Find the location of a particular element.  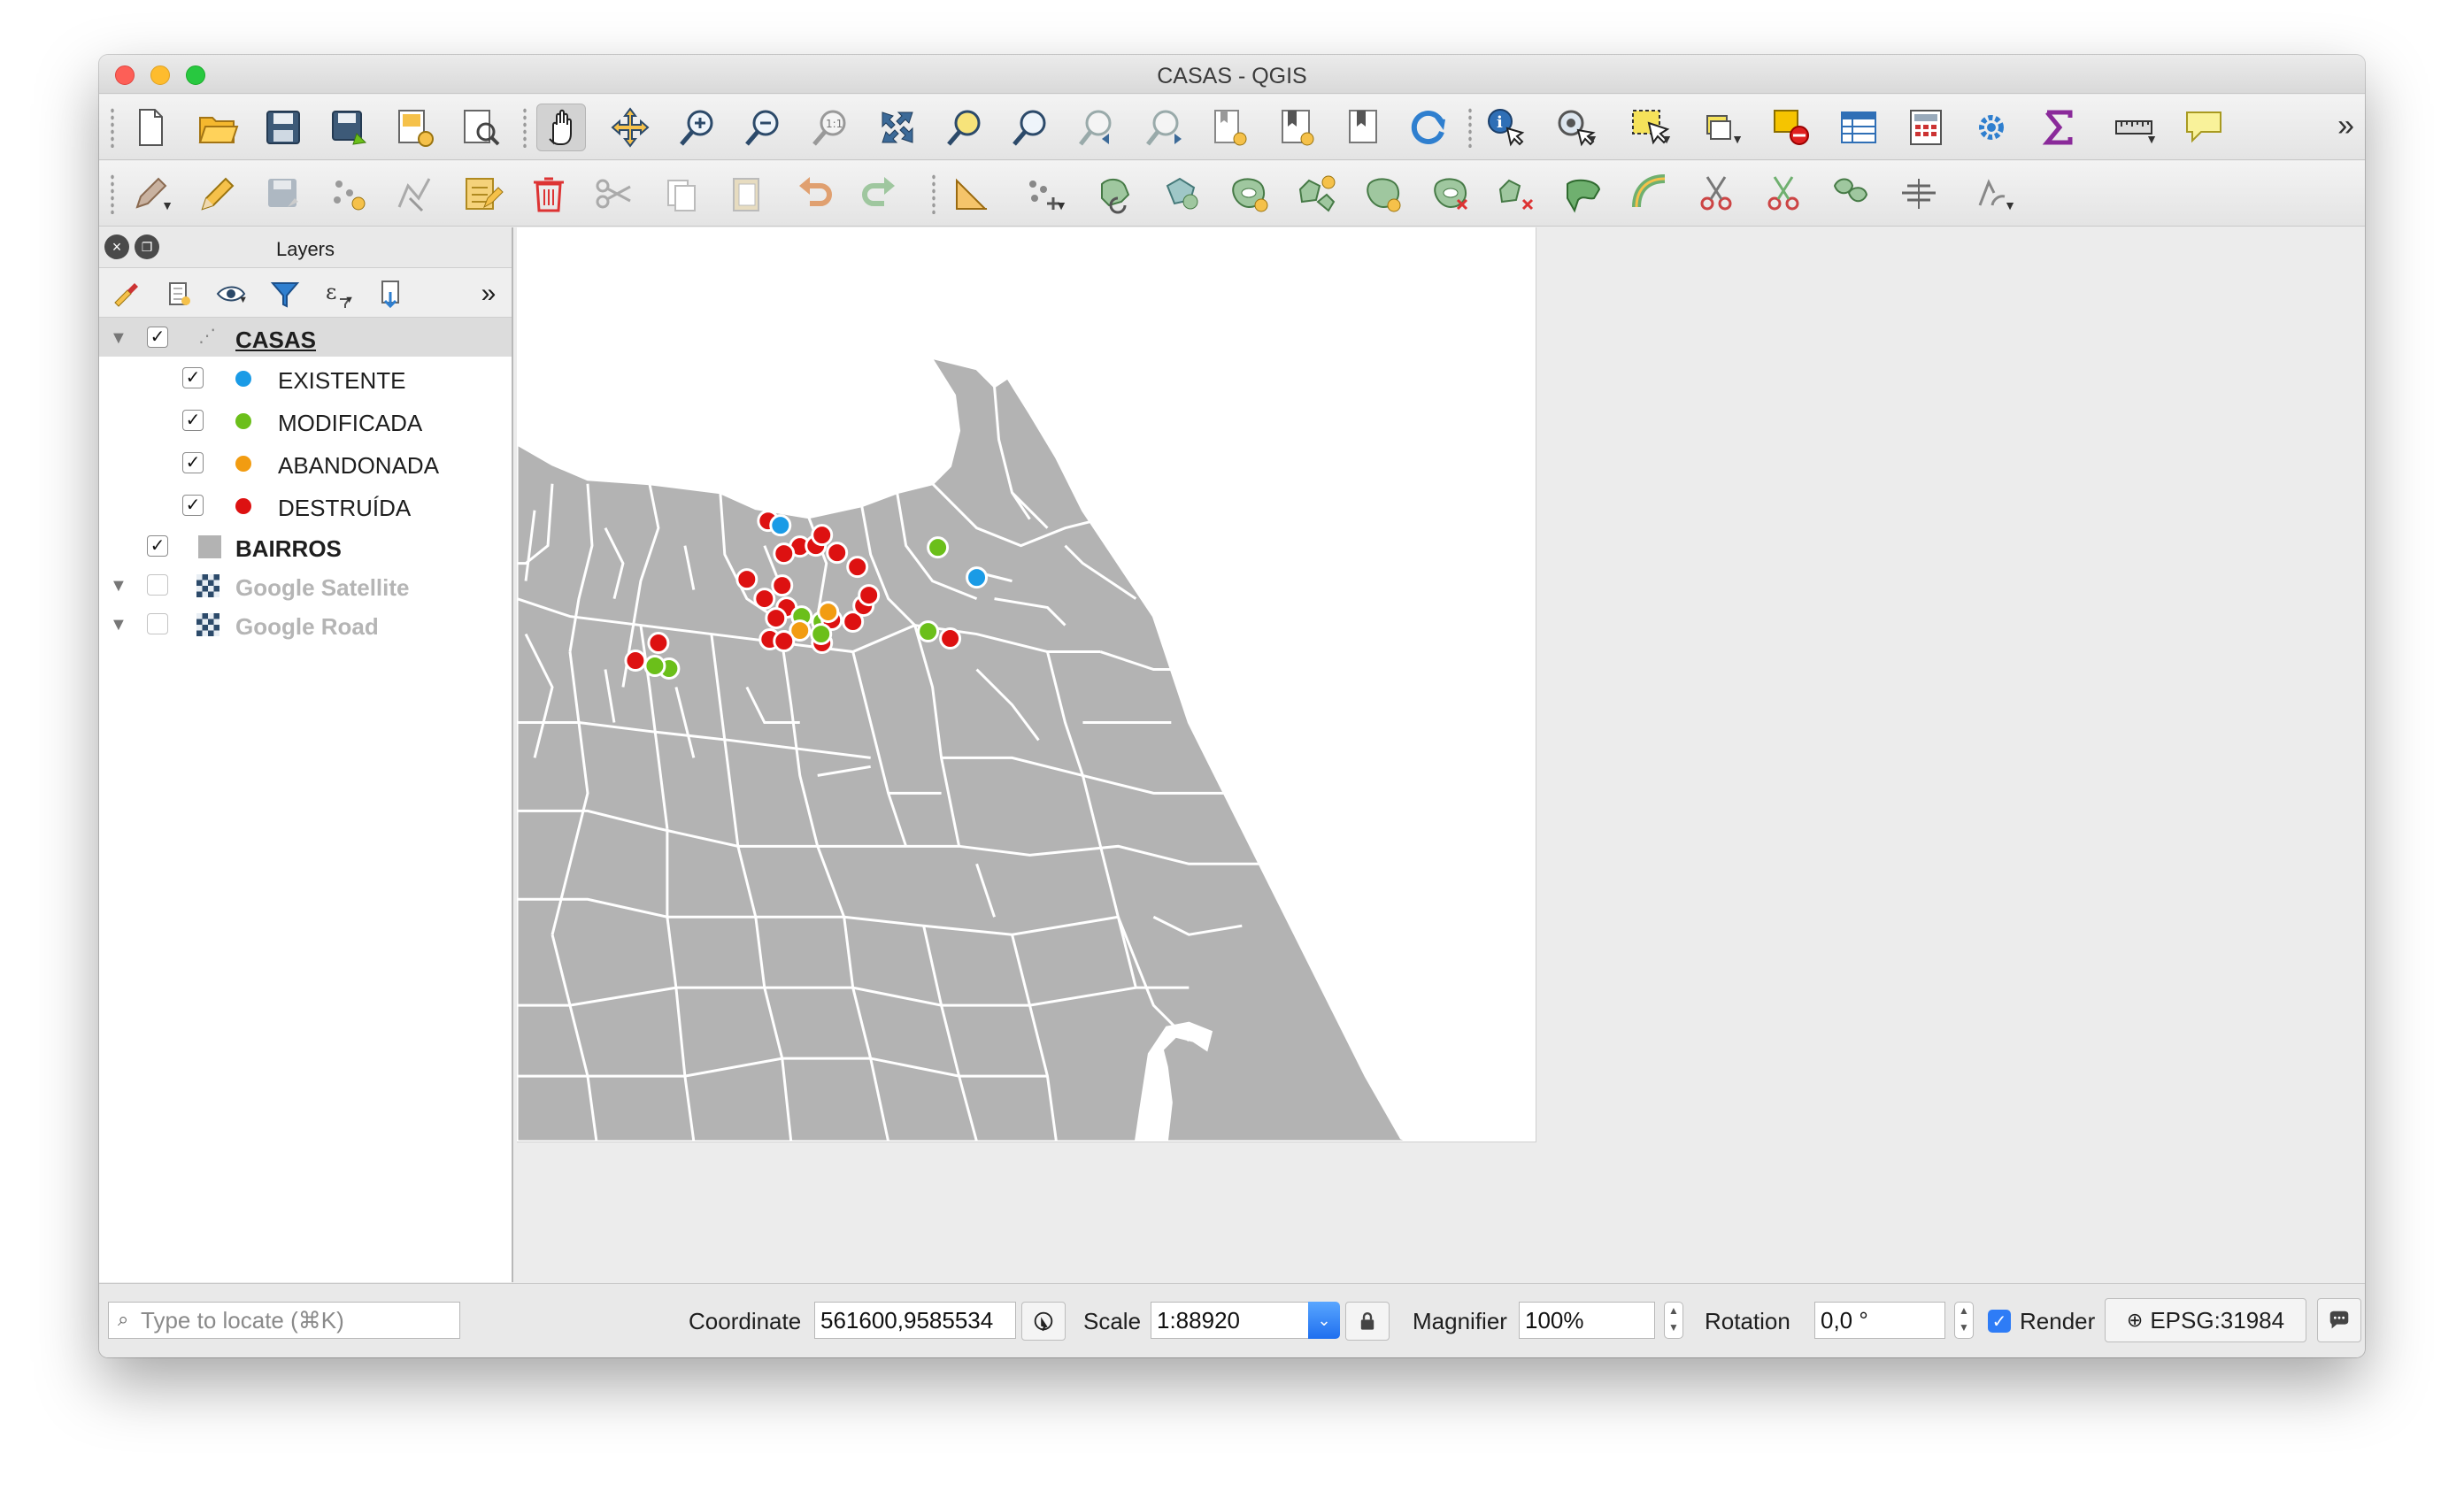

lock-scale-icon is located at coordinates (1367, 1321).